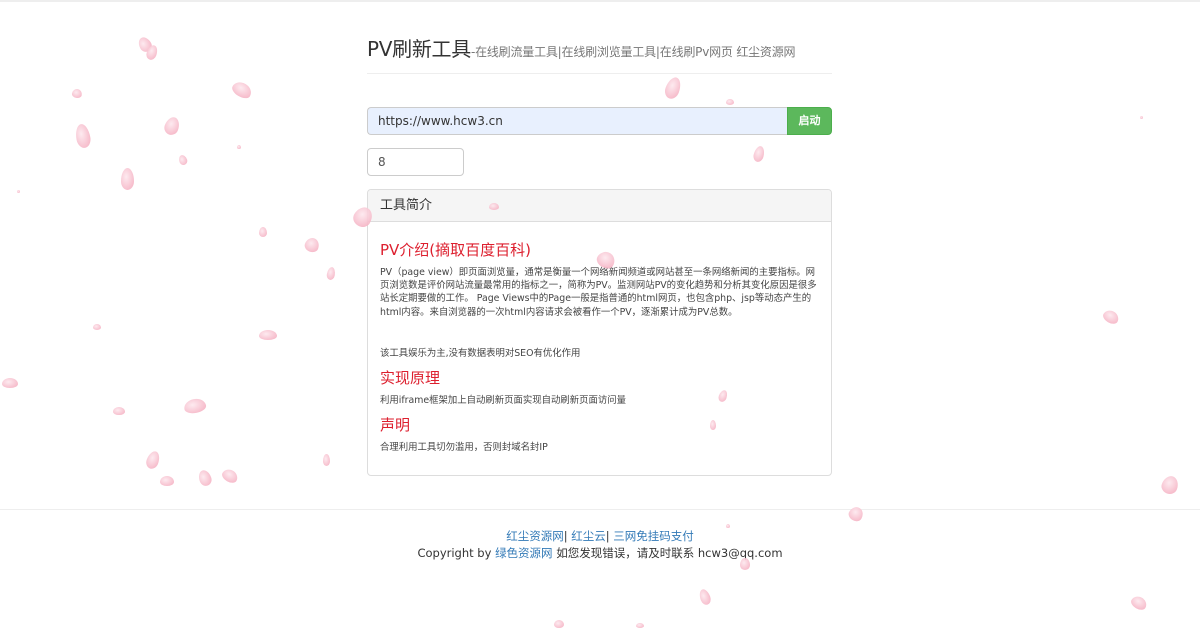  What do you see at coordinates (577, 121) in the screenshot?
I see `url-input: https://www.hcw3.cn` at bounding box center [577, 121].